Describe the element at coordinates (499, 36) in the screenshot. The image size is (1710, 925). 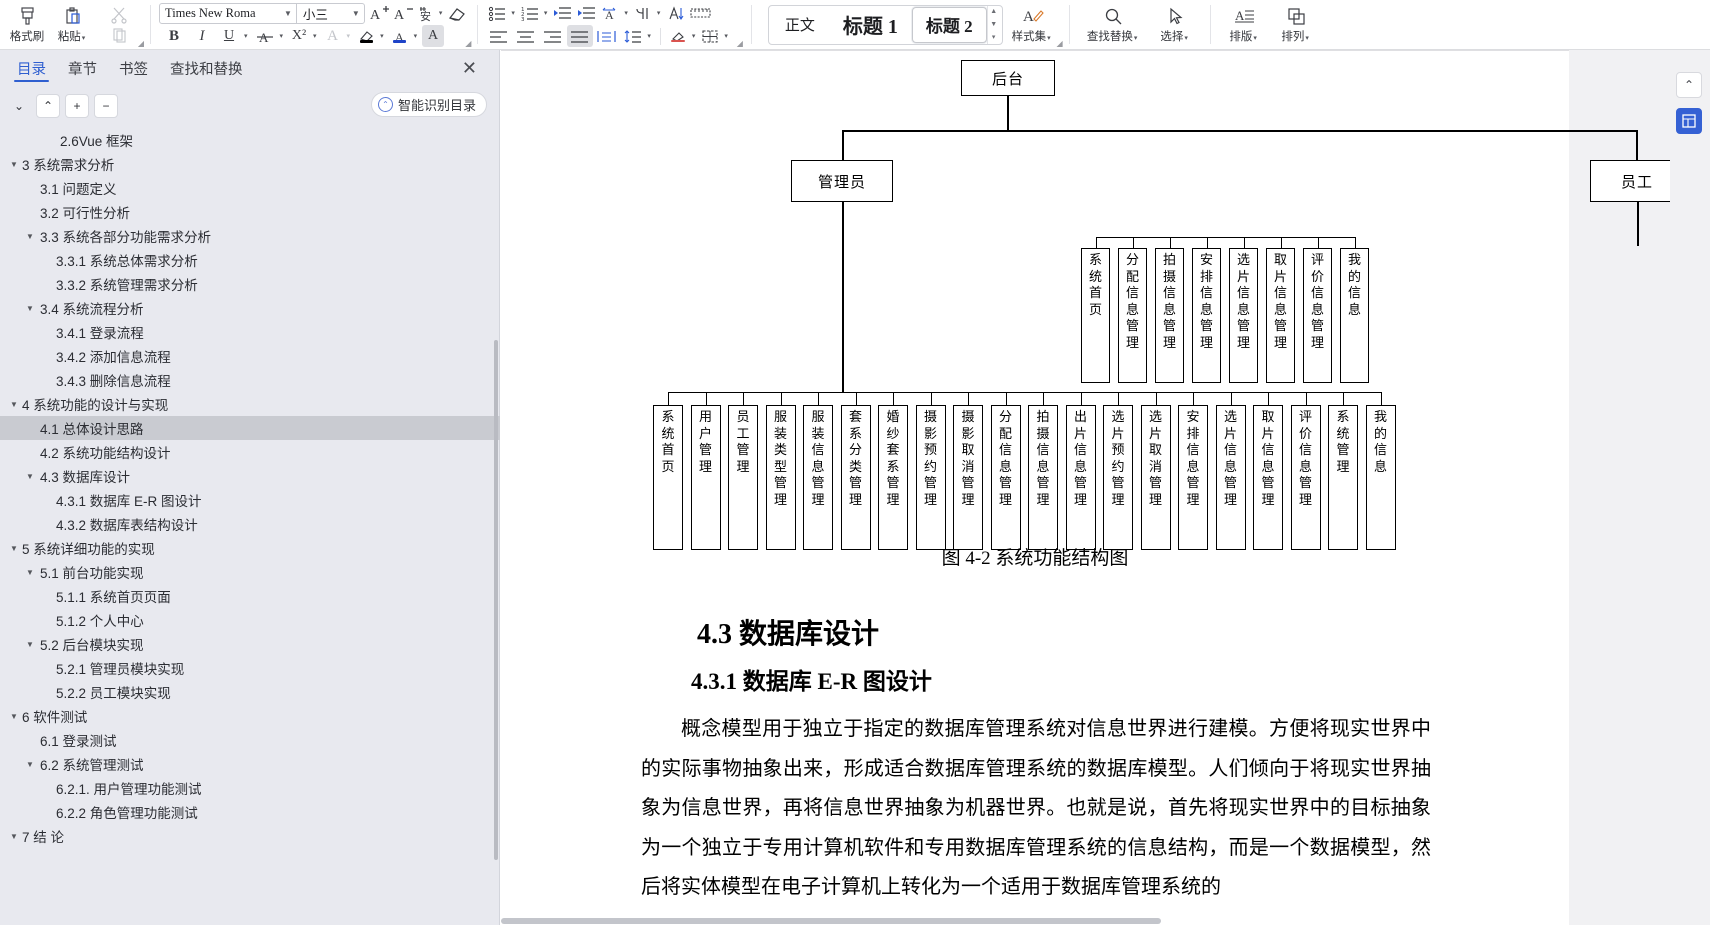
I see `align-left-icon` at that location.